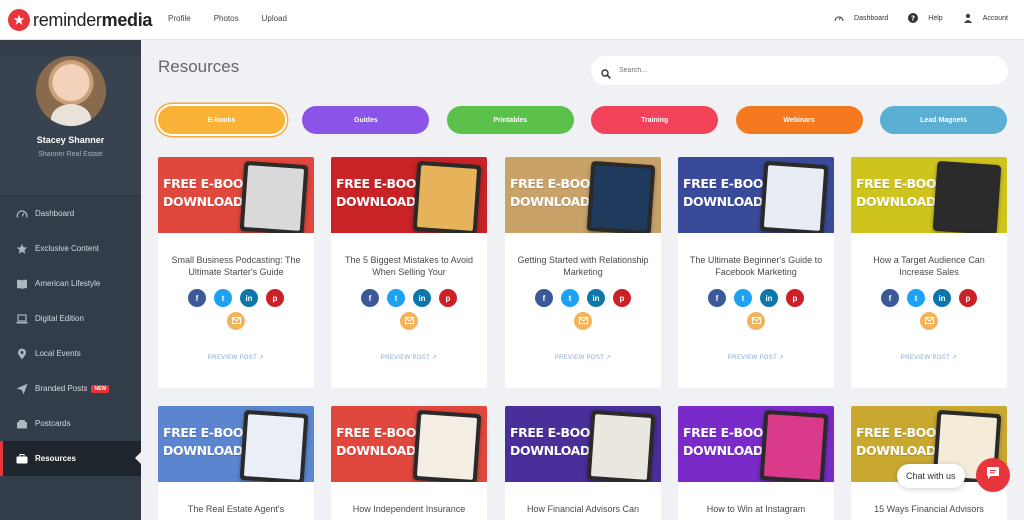 The height and width of the screenshot is (520, 1024). I want to click on category-printables: Printables, so click(510, 120).